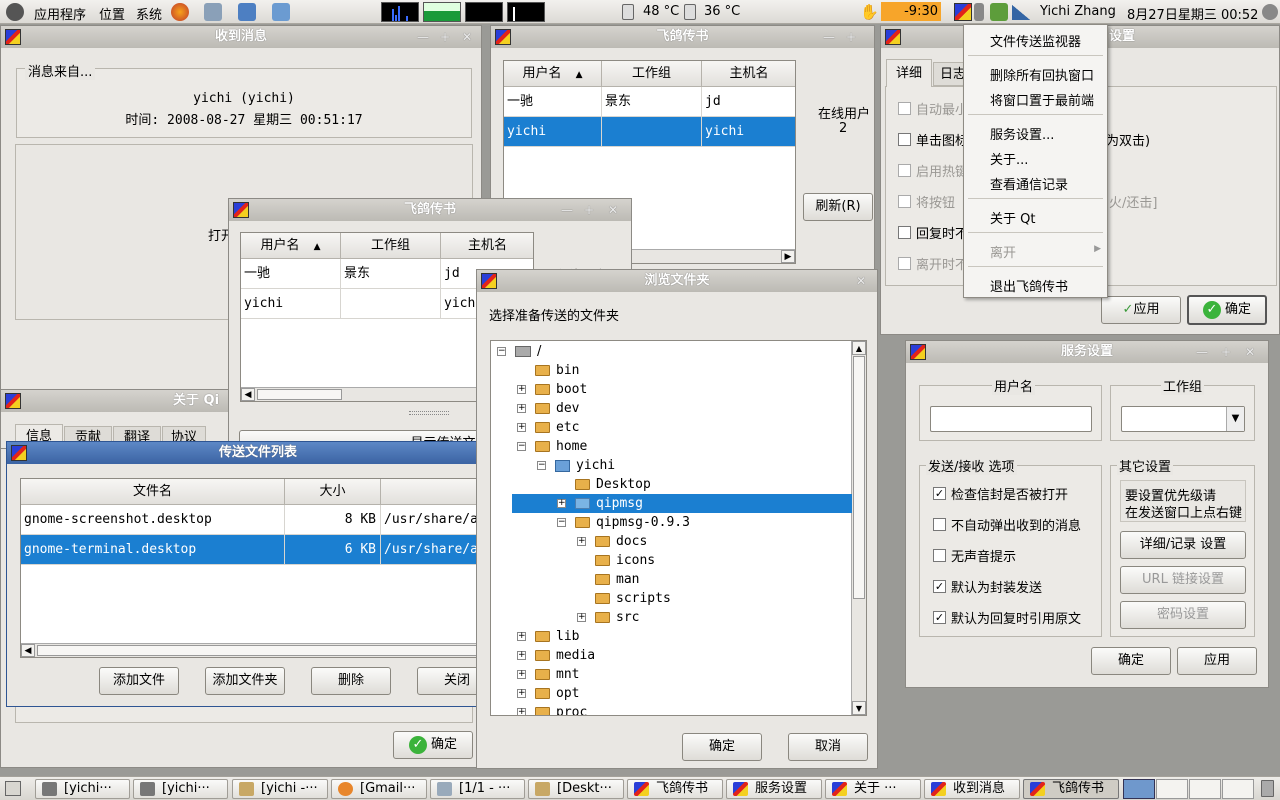 This screenshot has height=800, width=1280. I want to click on clock: 8月27日星期三 00:52, so click(1192, 13).